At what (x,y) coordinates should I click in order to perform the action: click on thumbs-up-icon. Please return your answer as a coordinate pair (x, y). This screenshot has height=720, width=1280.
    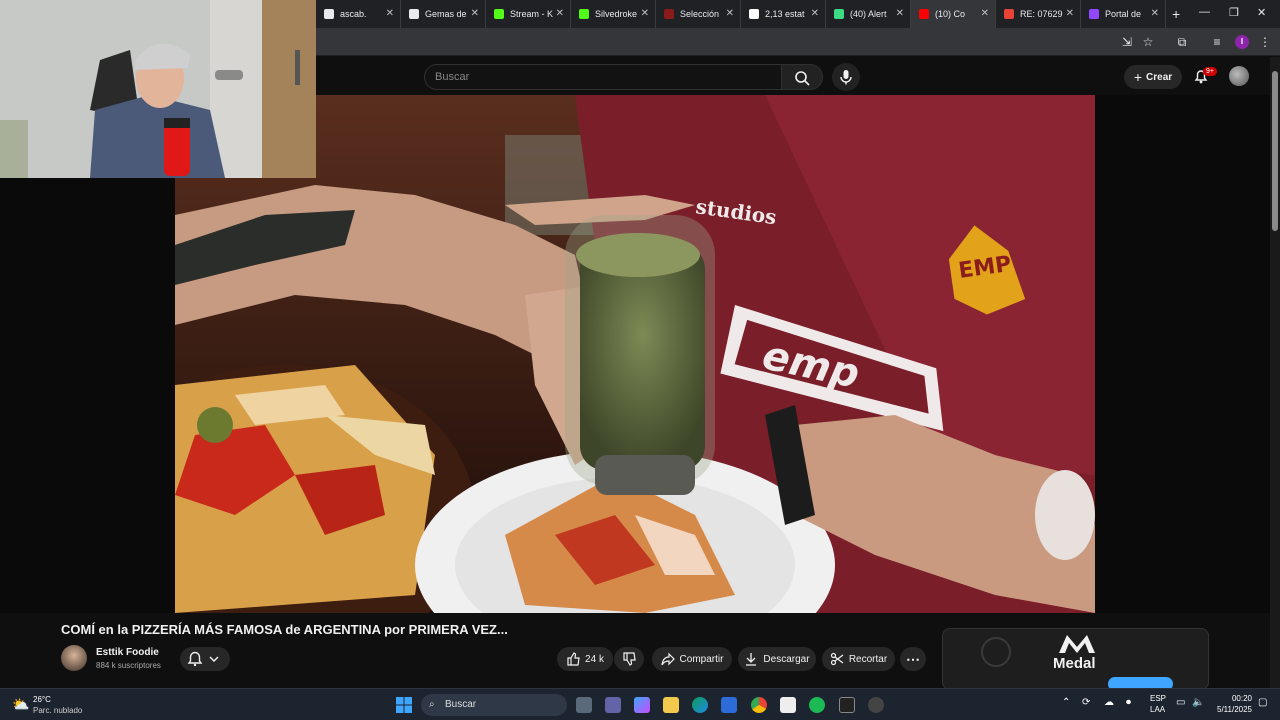
    Looking at the image, I should click on (573, 659).